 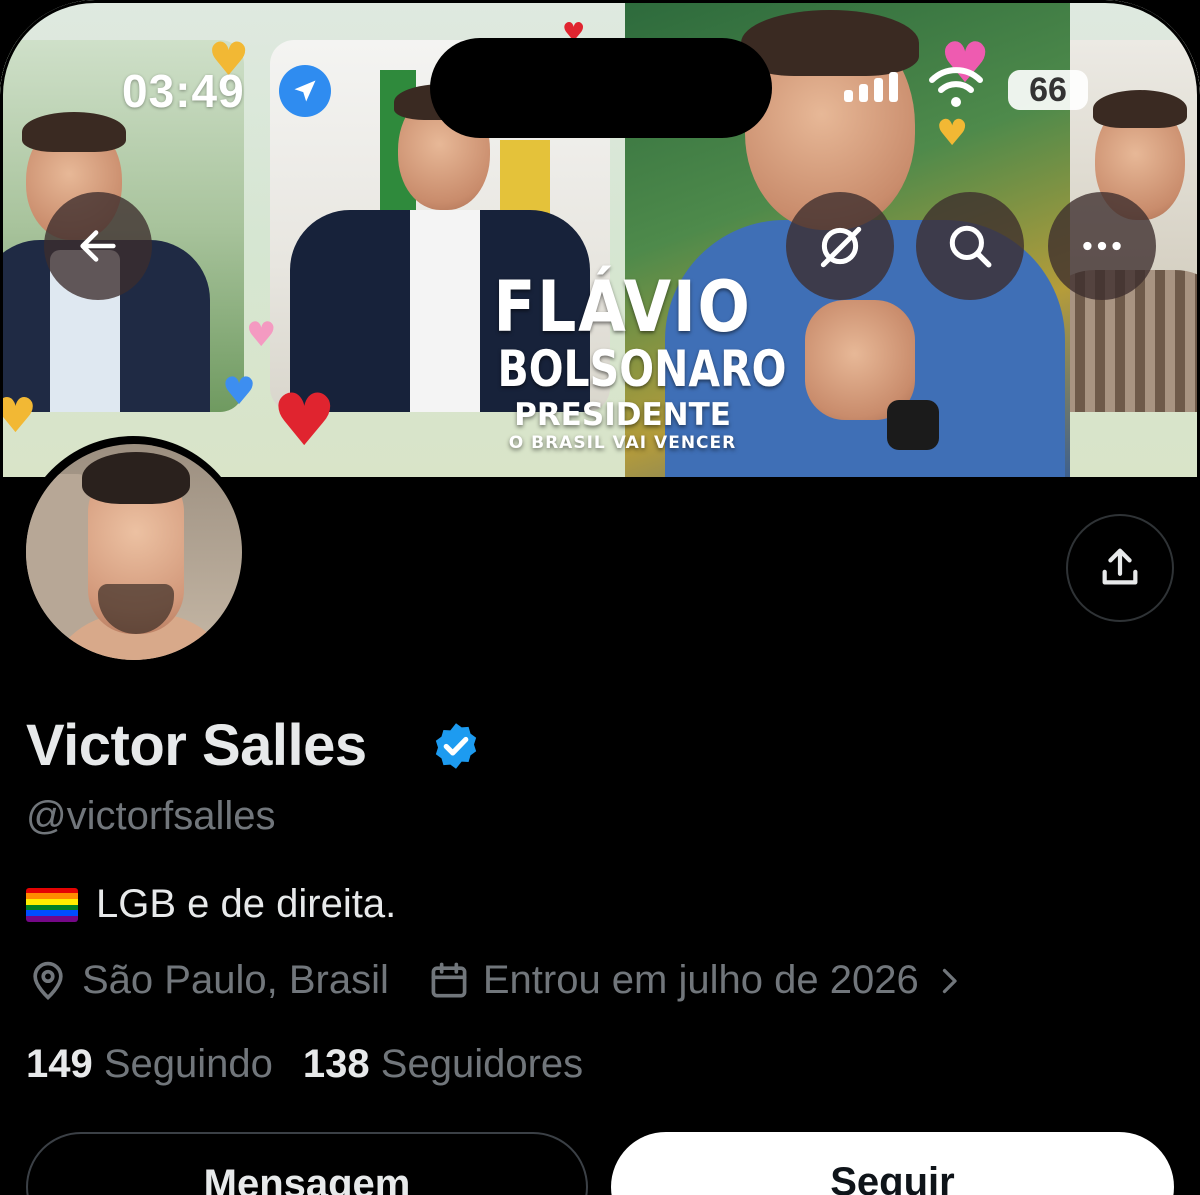 I want to click on bio-text: LGB e de direita., so click(x=246, y=904).